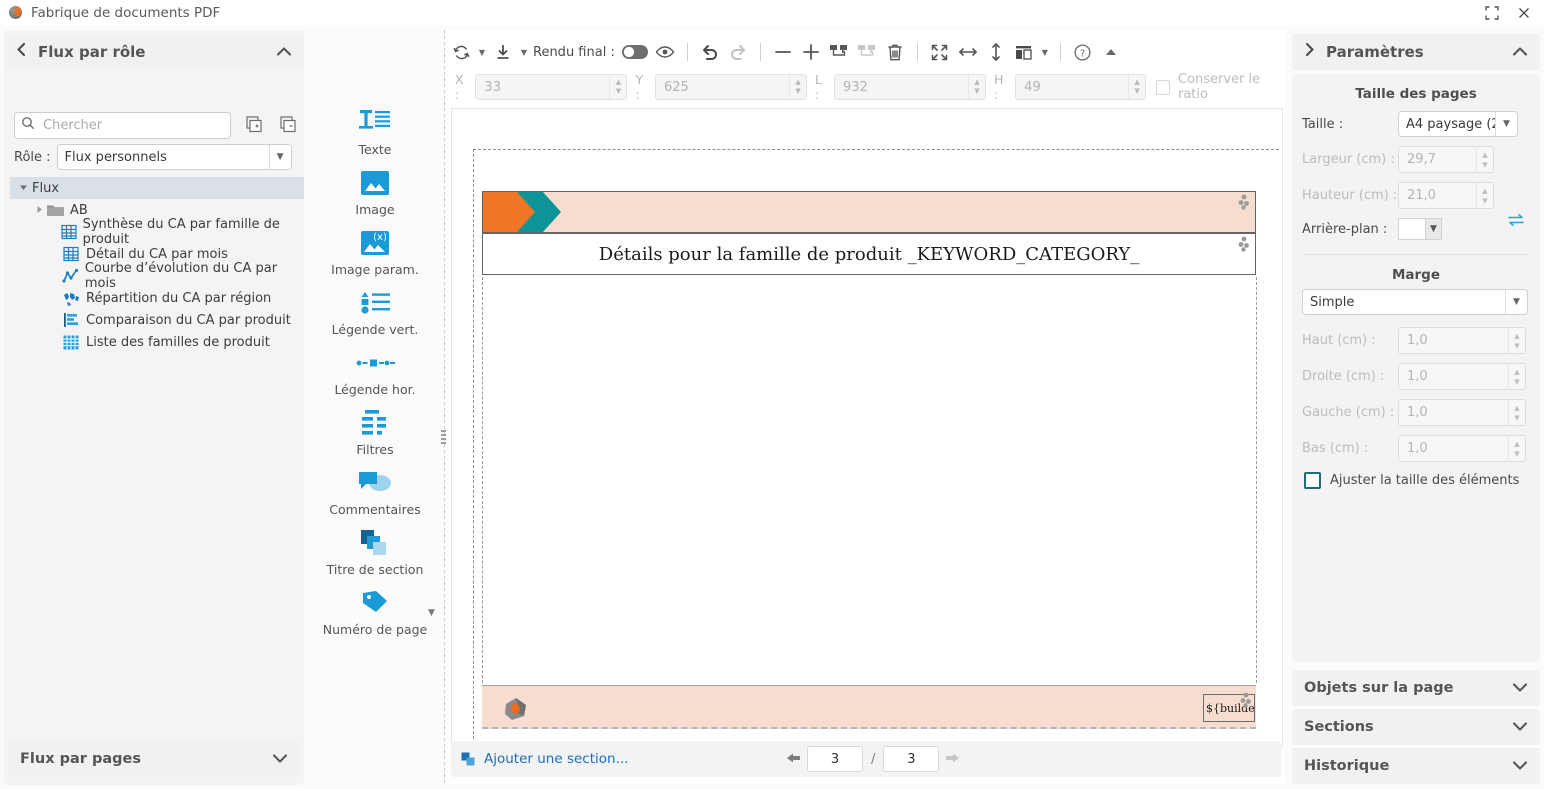 This screenshot has width=1544, height=789. What do you see at coordinates (1484, 195) in the screenshot?
I see `page-height-stepper: ▲ ▼` at bounding box center [1484, 195].